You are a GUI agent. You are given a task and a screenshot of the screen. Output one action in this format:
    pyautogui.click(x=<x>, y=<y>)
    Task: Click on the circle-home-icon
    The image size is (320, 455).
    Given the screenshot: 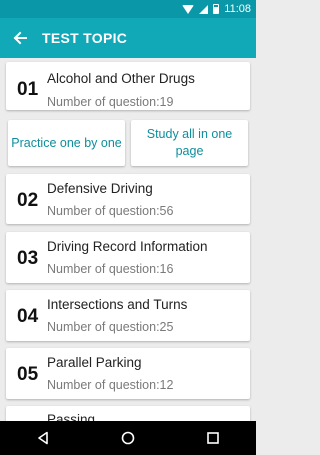 What is the action you would take?
    pyautogui.click(x=128, y=438)
    